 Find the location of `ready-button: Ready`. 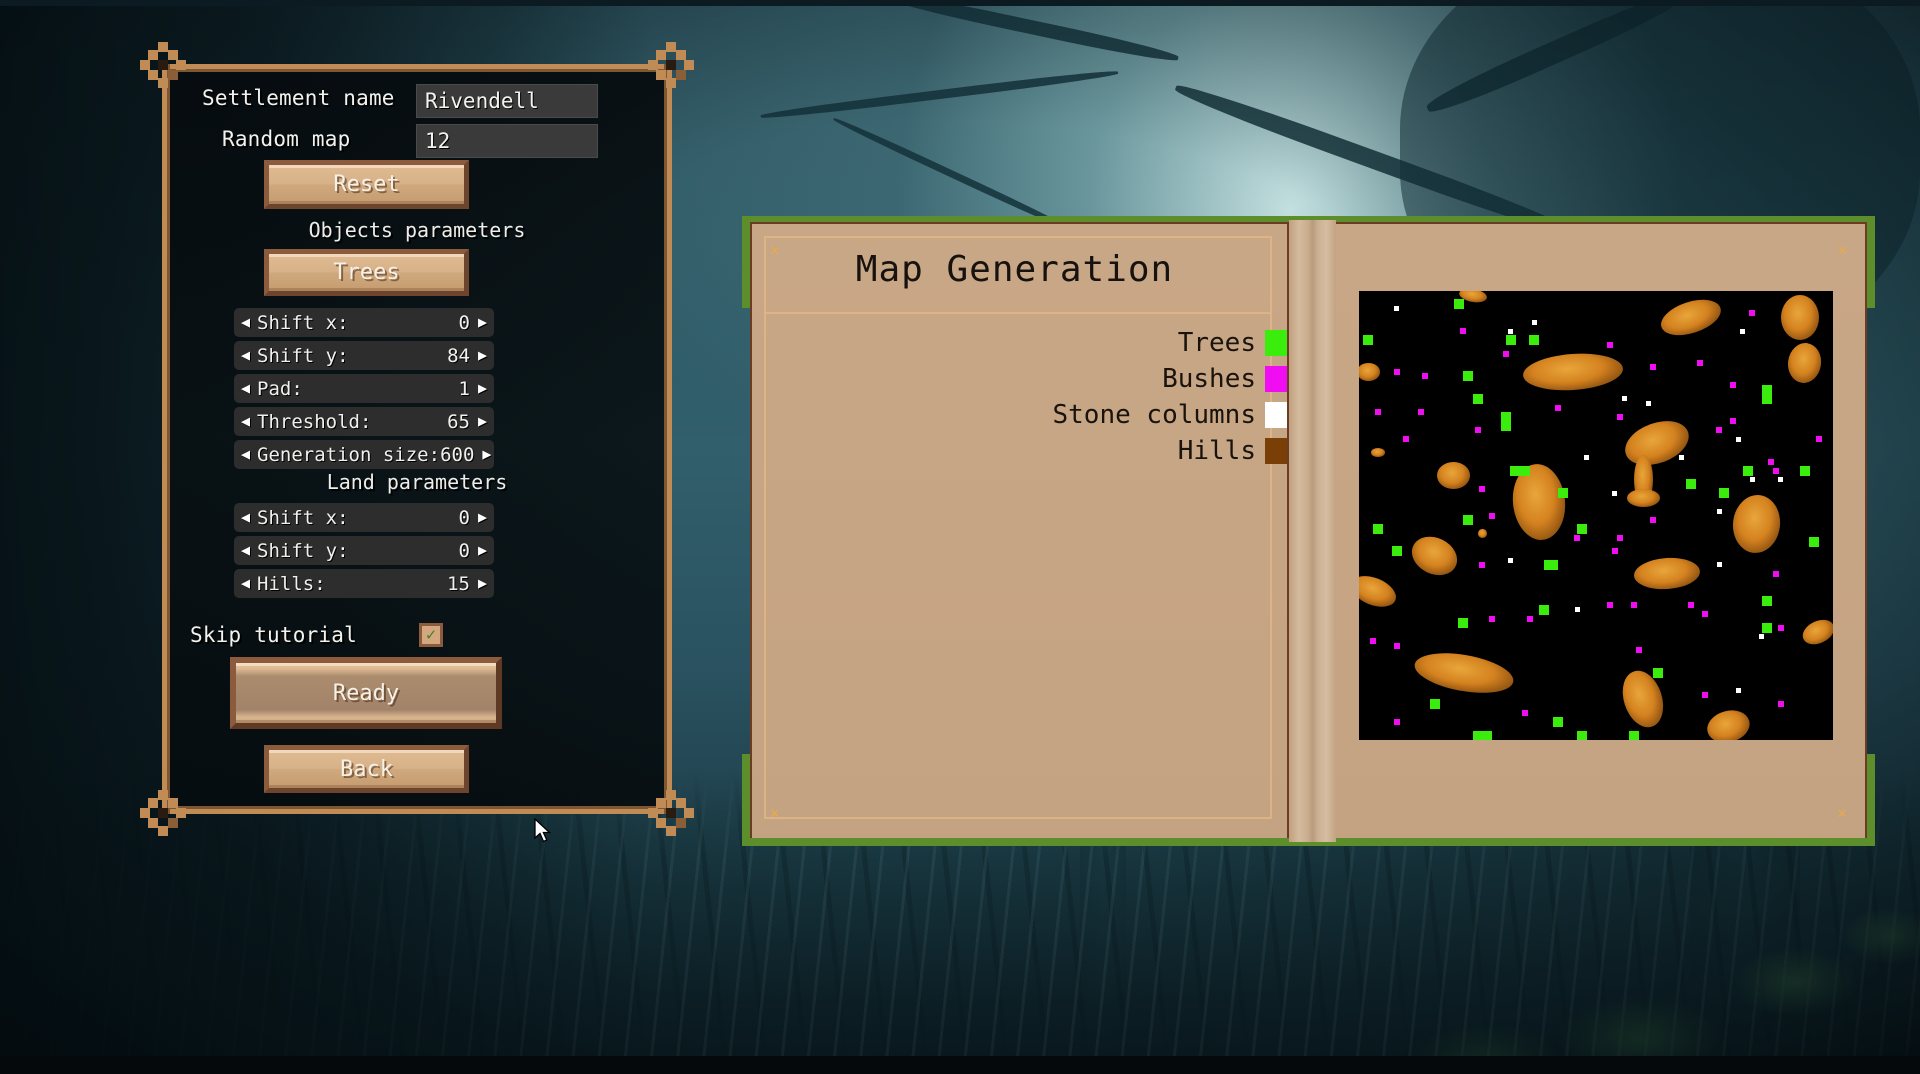

ready-button: Ready is located at coordinates (366, 693).